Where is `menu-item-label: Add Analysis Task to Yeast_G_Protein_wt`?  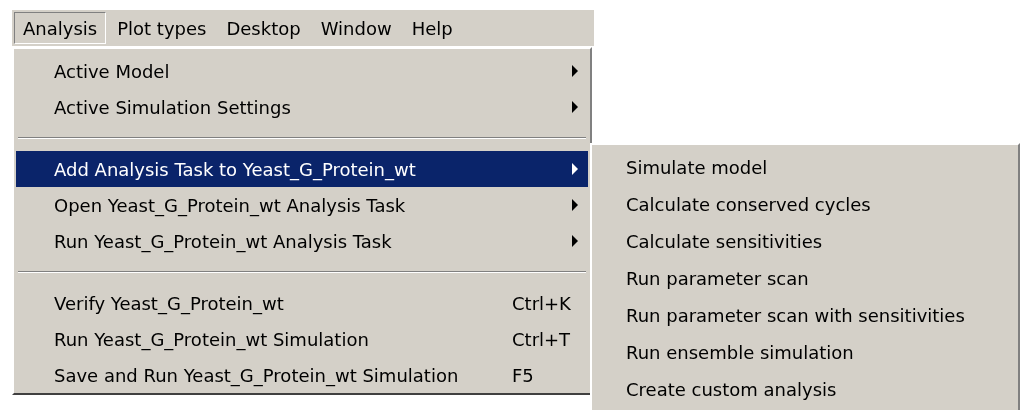
menu-item-label: Add Analysis Task to Yeast_G_Protein_wt is located at coordinates (235, 170).